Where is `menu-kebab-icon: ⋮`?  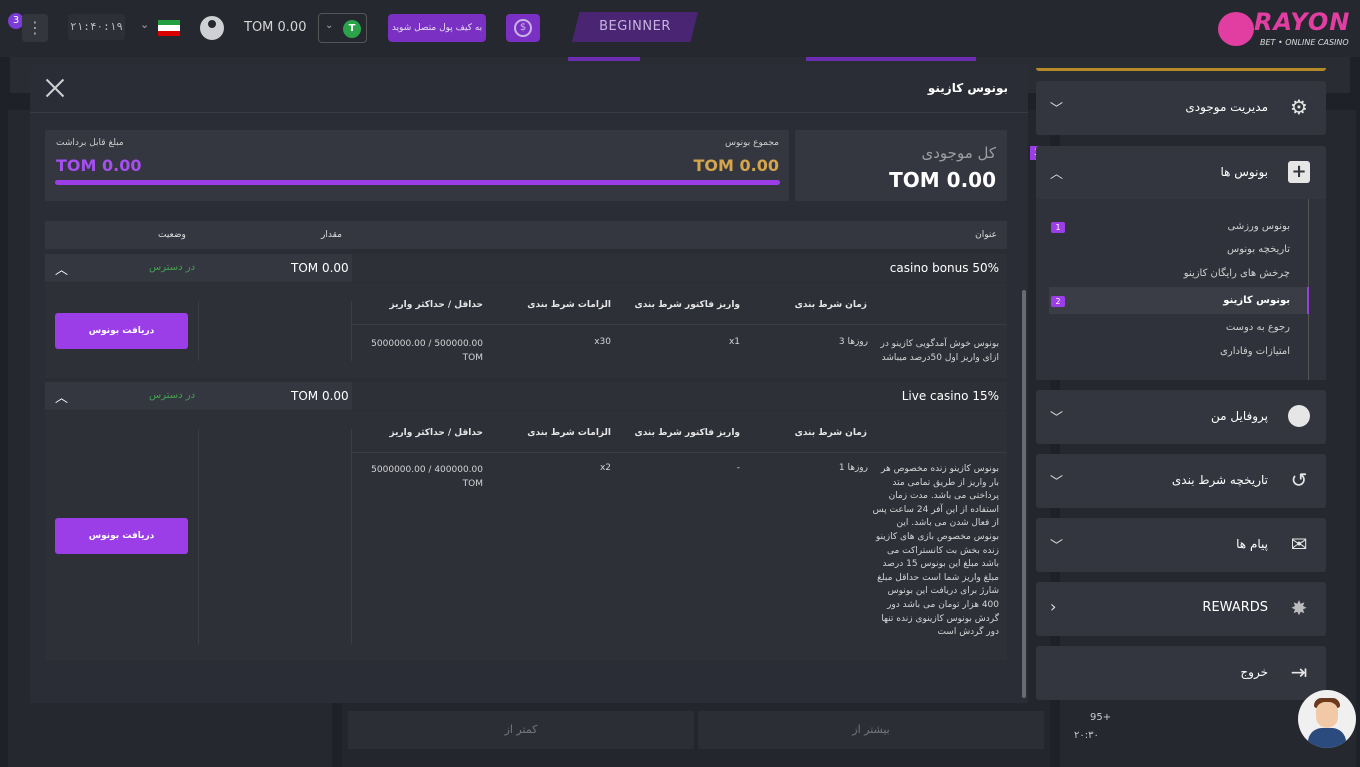
menu-kebab-icon: ⋮ is located at coordinates (35, 28).